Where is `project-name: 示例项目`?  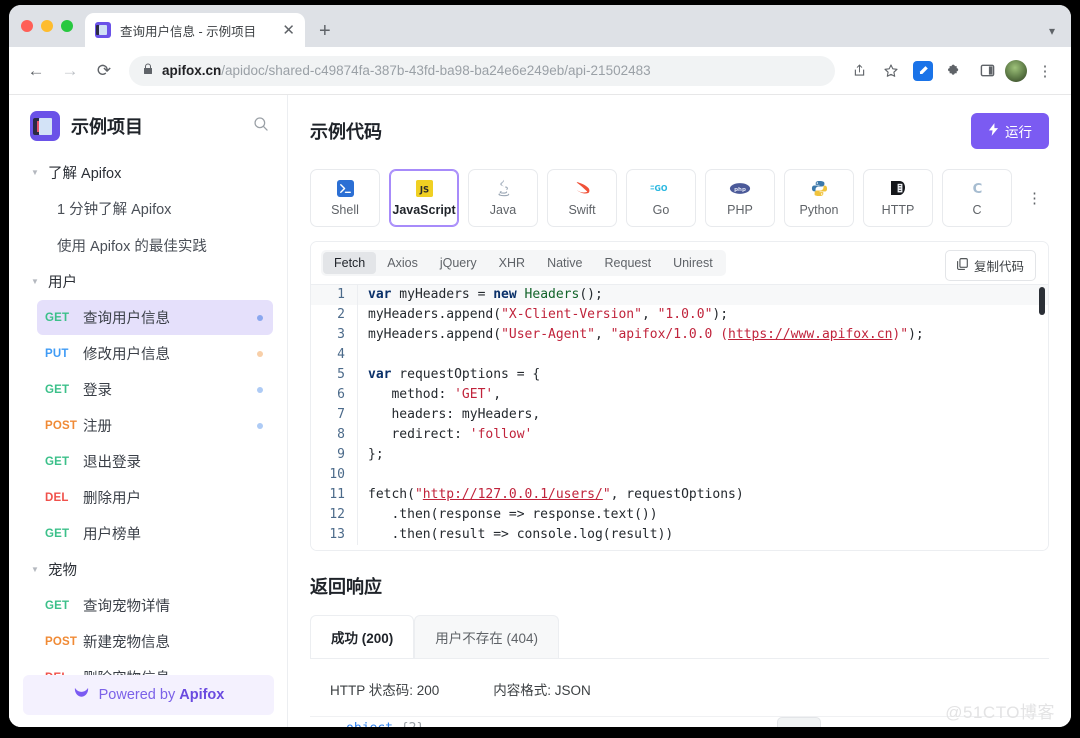
project-name: 示例项目 is located at coordinates (107, 127).